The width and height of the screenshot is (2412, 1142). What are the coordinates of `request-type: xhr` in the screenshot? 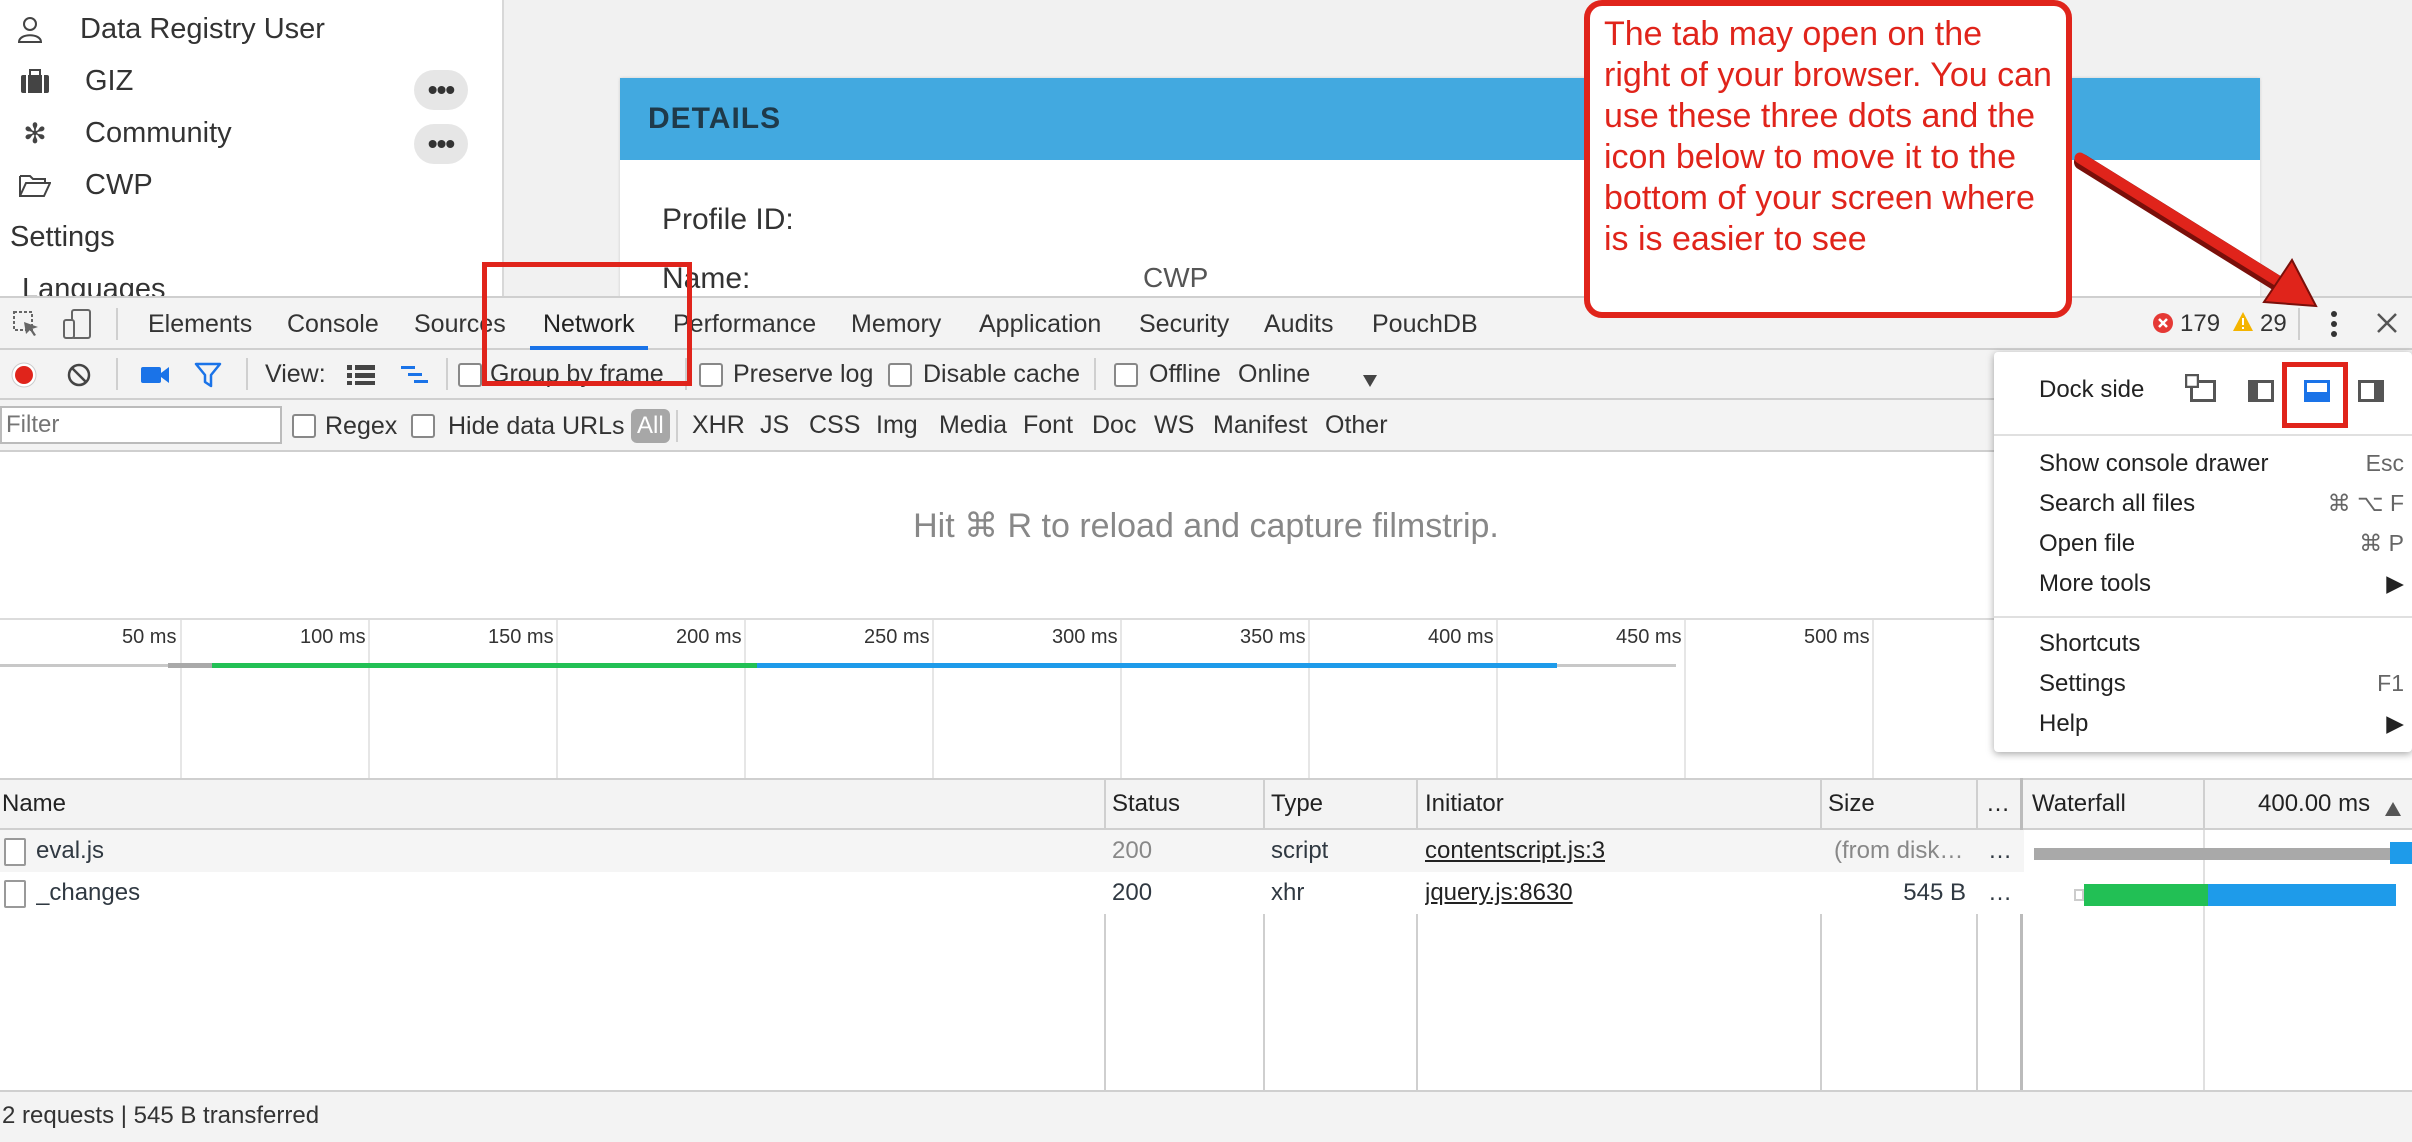 It's located at (1288, 892).